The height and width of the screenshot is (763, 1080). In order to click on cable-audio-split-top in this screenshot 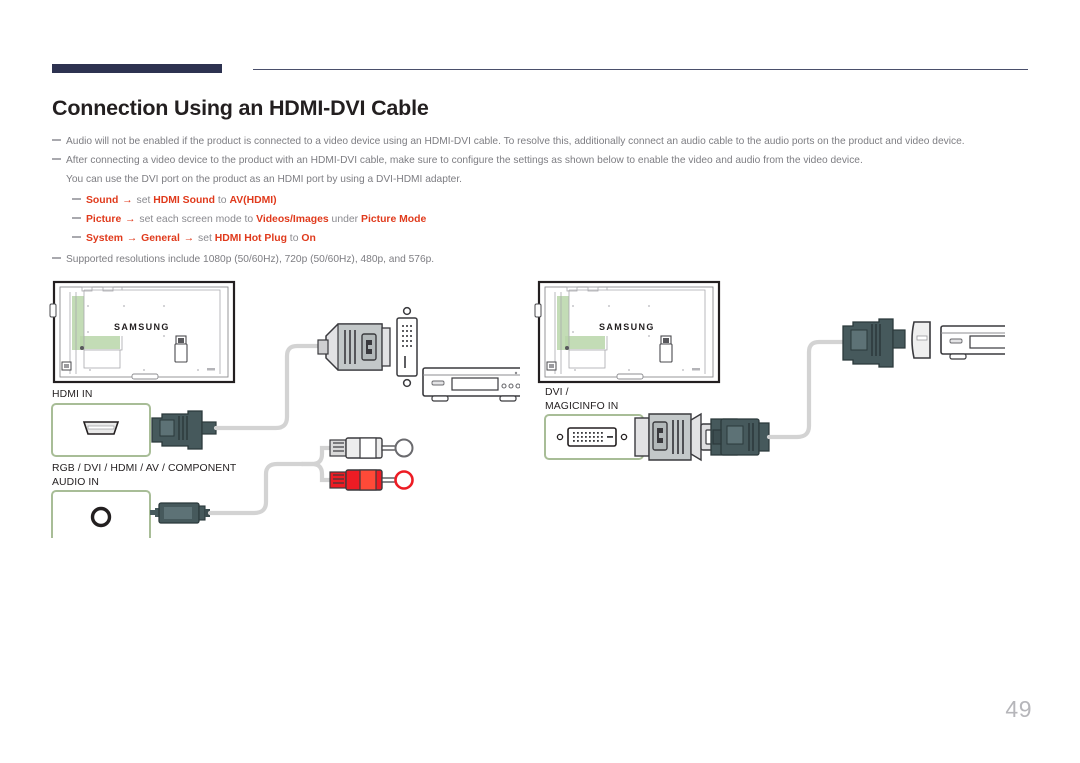, I will do `click(317, 456)`.